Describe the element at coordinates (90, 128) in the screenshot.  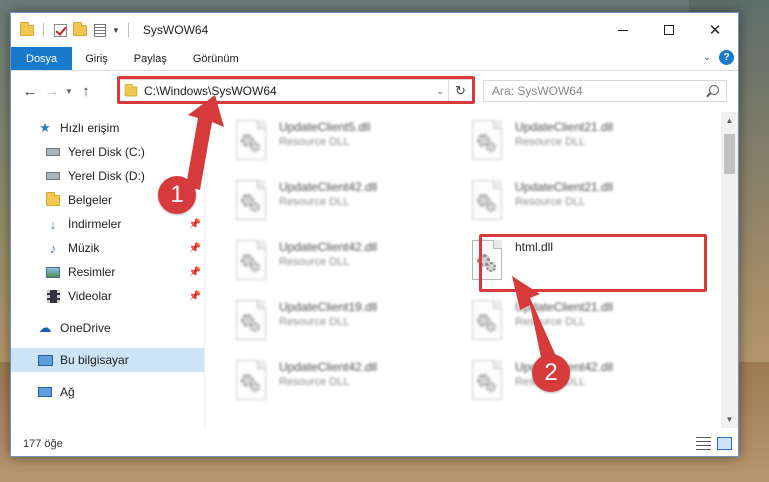
I see `nav-item-label: Hızlı erişim` at that location.